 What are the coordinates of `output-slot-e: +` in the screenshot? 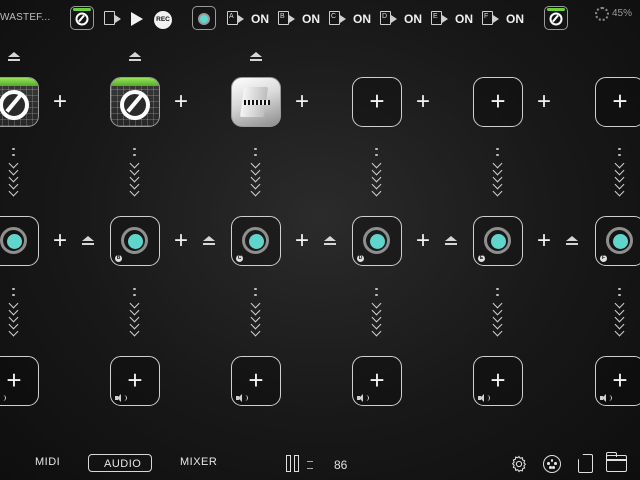 It's located at (498, 381).